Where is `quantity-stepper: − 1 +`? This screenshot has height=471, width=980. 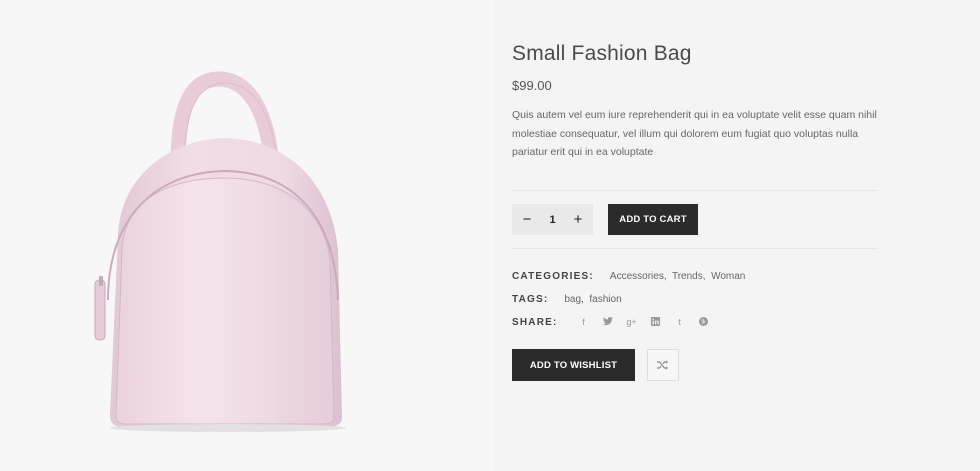 quantity-stepper: − 1 + is located at coordinates (552, 219).